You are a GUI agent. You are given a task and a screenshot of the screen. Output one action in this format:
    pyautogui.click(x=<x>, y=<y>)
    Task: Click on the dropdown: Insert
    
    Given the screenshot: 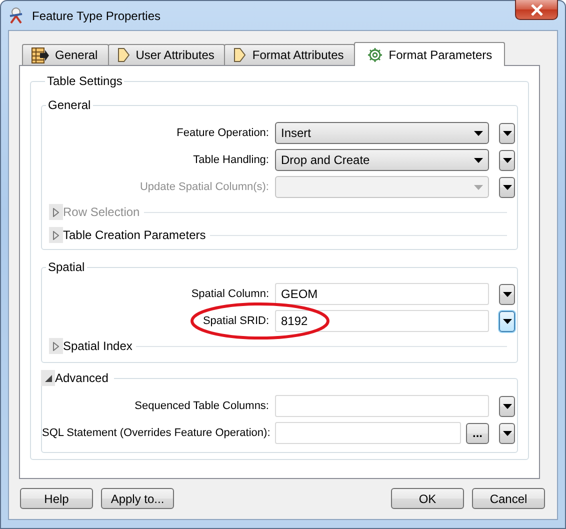 What is the action you would take?
    pyautogui.click(x=382, y=133)
    